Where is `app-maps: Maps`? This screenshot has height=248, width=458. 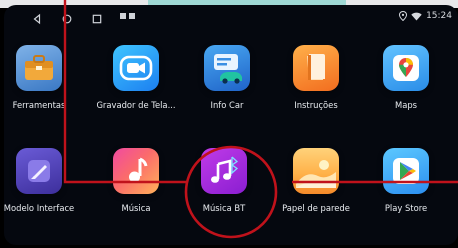 app-maps: Maps is located at coordinates (406, 77).